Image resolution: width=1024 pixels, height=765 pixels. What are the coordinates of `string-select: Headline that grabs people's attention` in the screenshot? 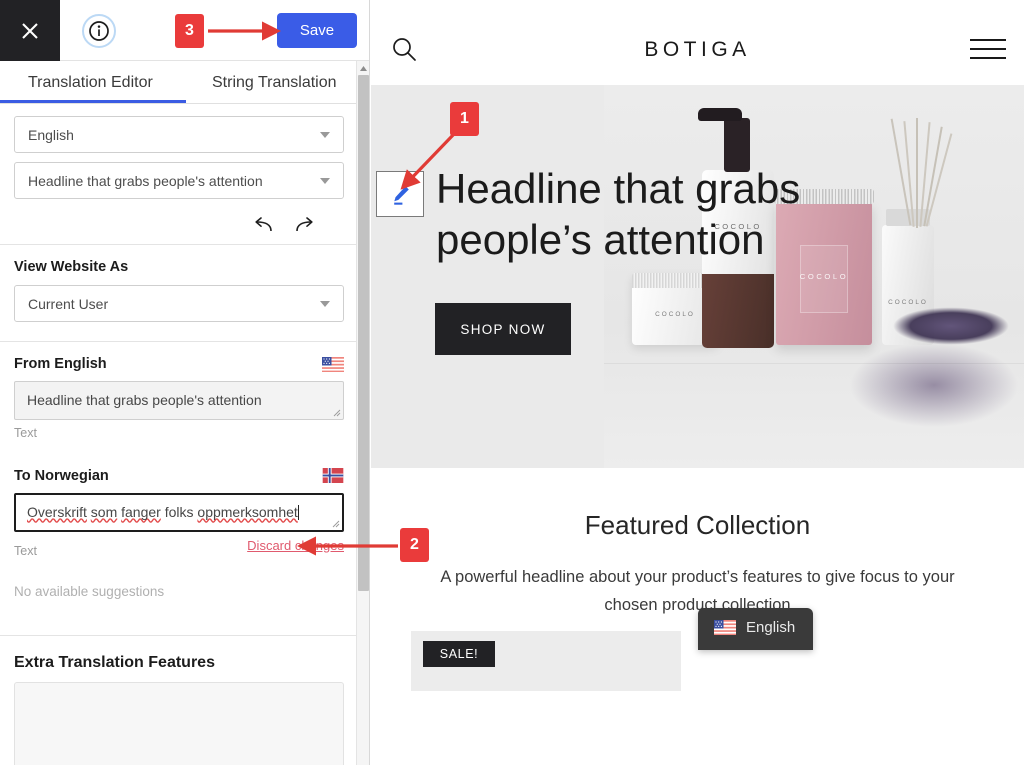 It's located at (179, 180).